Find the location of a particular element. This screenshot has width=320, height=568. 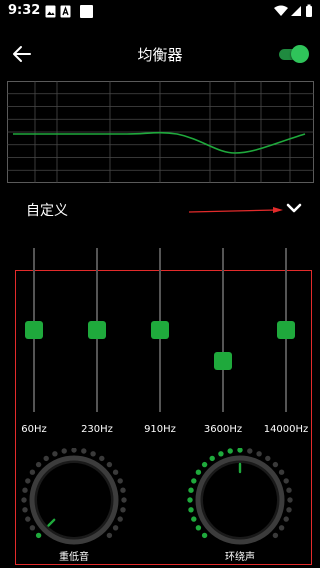

surround-knob: 环绕声 is located at coordinates (240, 508).